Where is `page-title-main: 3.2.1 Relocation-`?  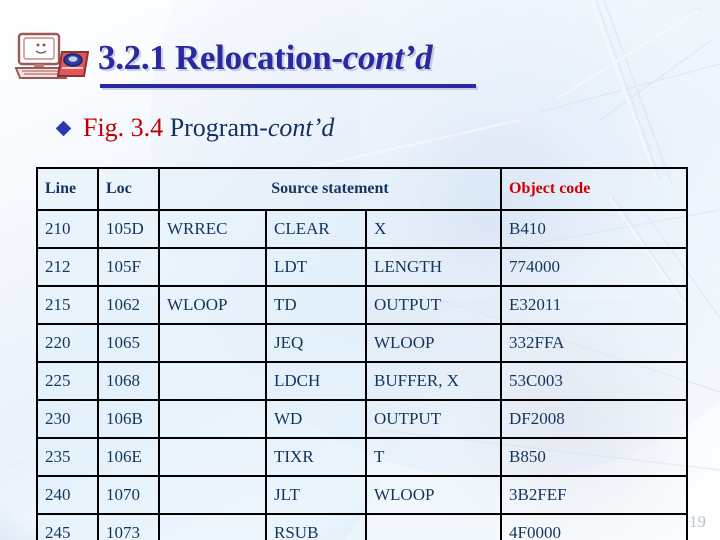
page-title-main: 3.2.1 Relocation- is located at coordinates (220, 57).